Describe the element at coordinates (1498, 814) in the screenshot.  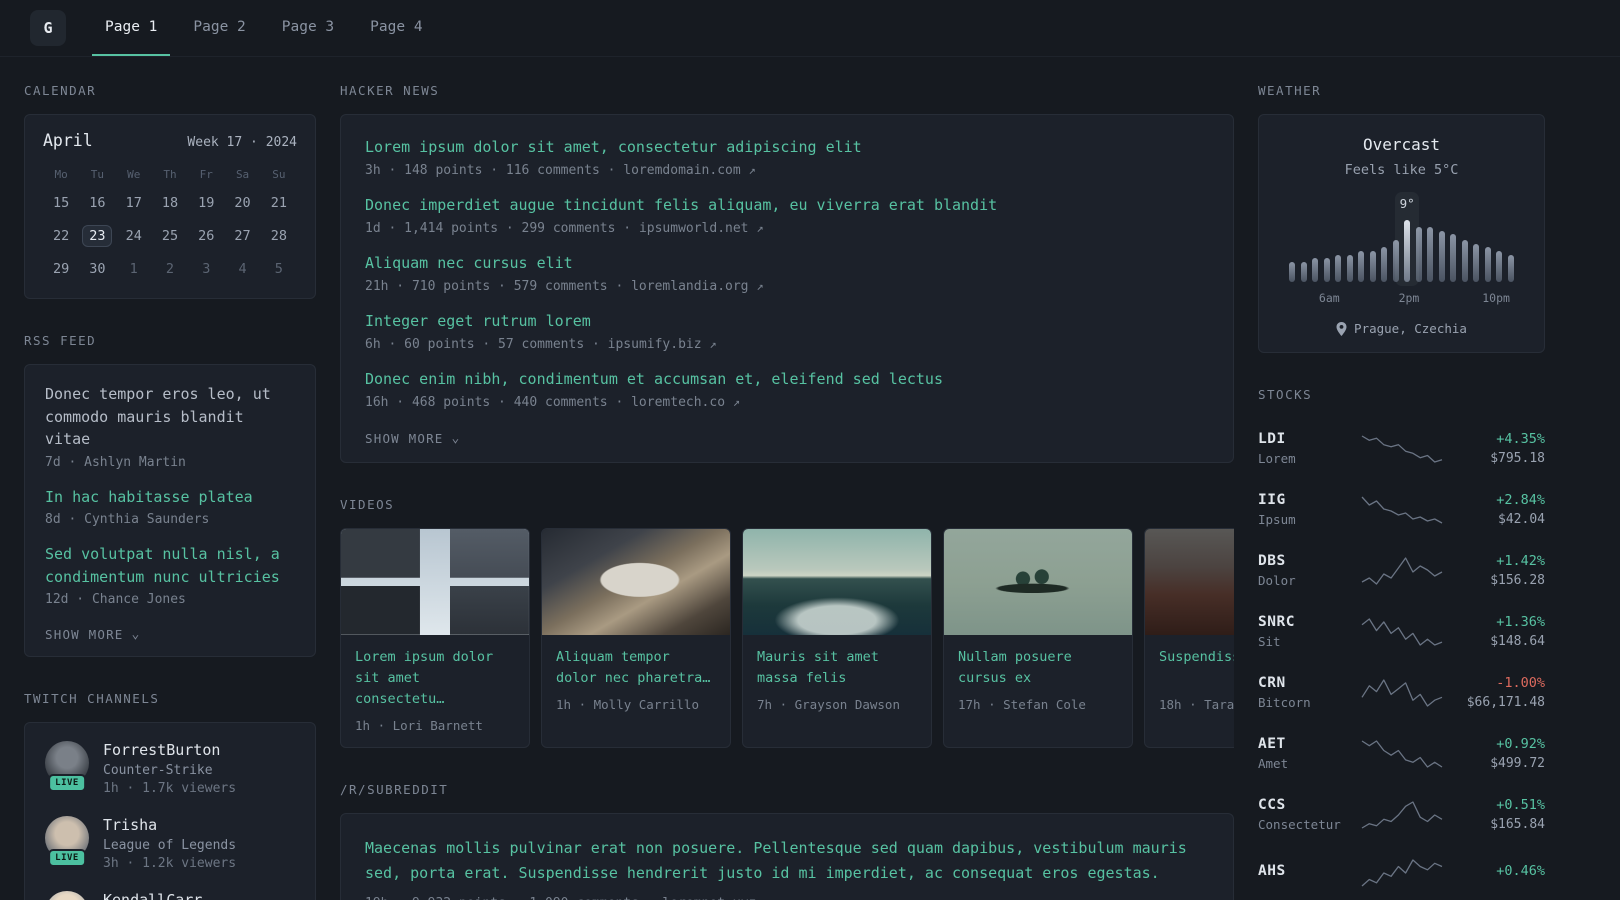
I see `stock-values: +0.51% $165.84` at that location.